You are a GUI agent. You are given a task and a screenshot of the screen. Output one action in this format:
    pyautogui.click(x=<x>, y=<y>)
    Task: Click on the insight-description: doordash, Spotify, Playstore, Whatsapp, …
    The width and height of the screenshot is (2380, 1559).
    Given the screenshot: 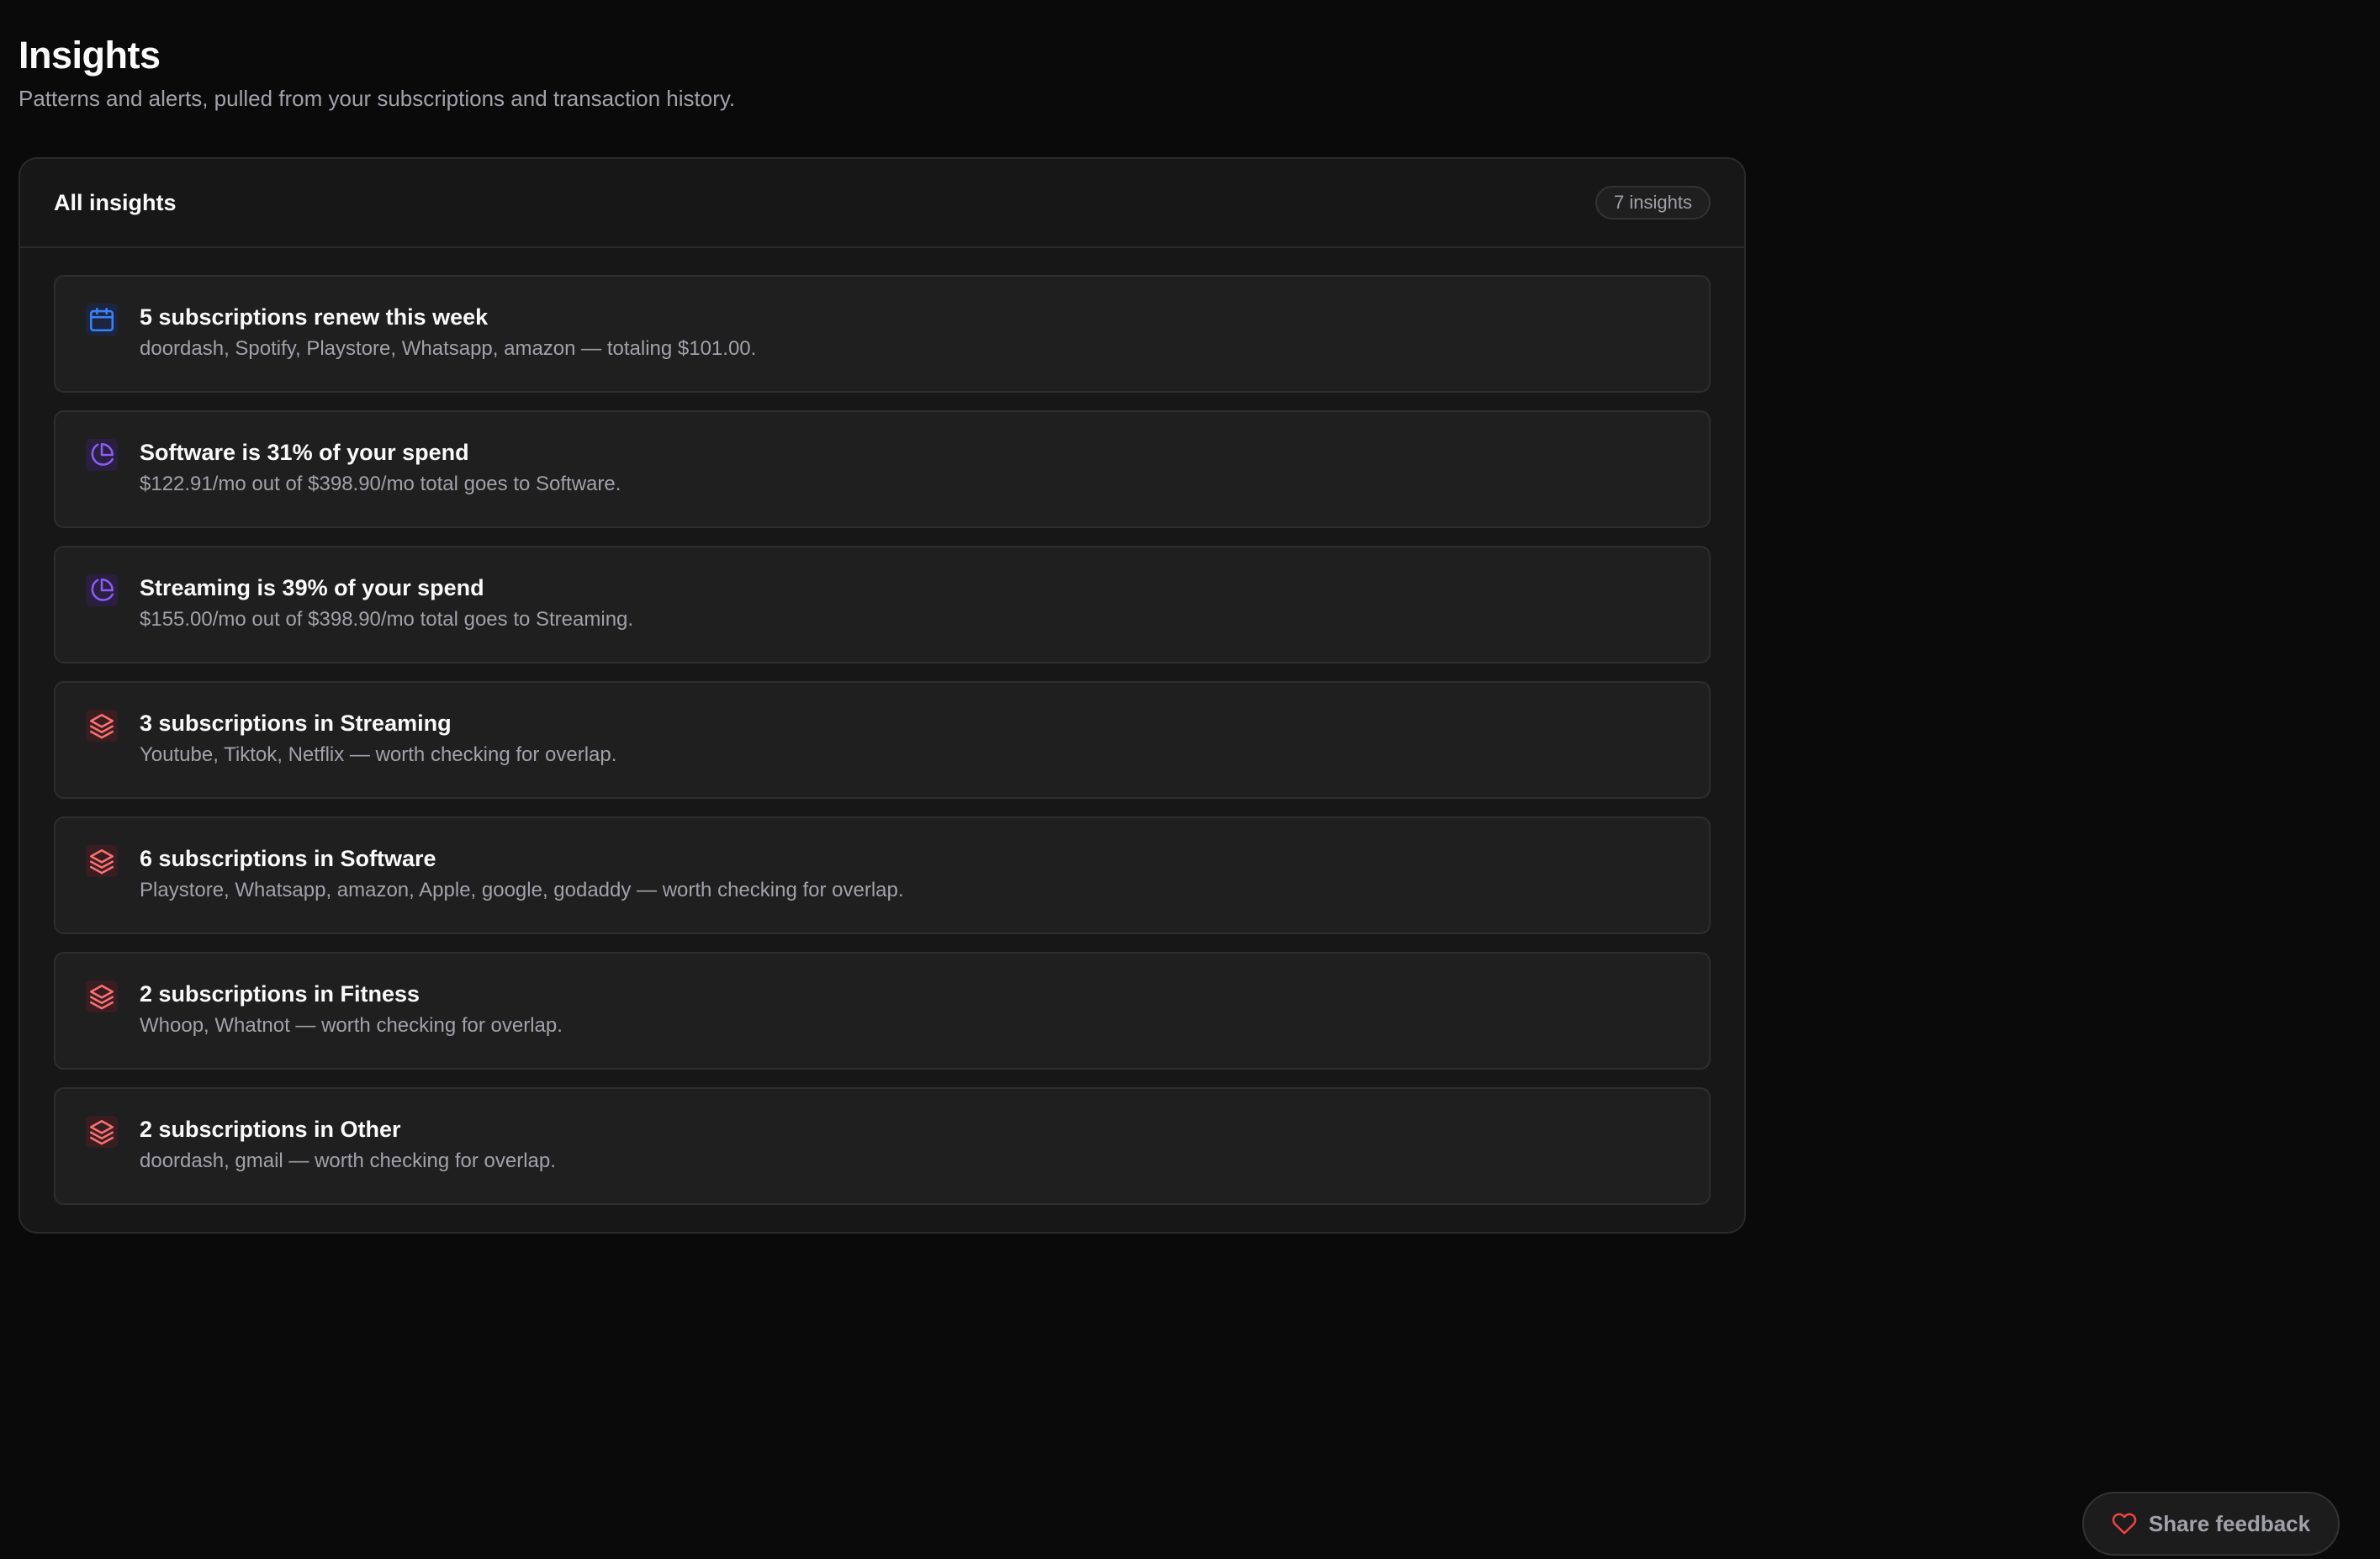 What is the action you would take?
    pyautogui.click(x=448, y=349)
    